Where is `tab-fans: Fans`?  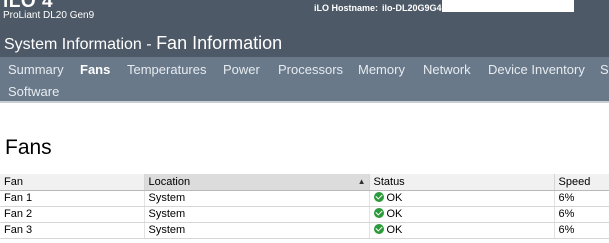 tab-fans: Fans is located at coordinates (95, 69).